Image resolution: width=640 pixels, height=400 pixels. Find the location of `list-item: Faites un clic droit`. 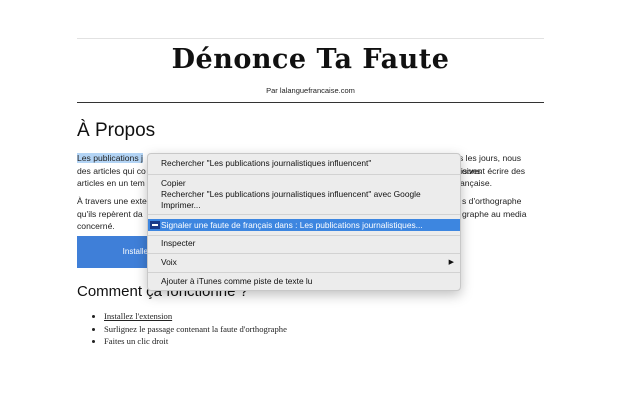

list-item: Faites un clic droit is located at coordinates (195, 341).